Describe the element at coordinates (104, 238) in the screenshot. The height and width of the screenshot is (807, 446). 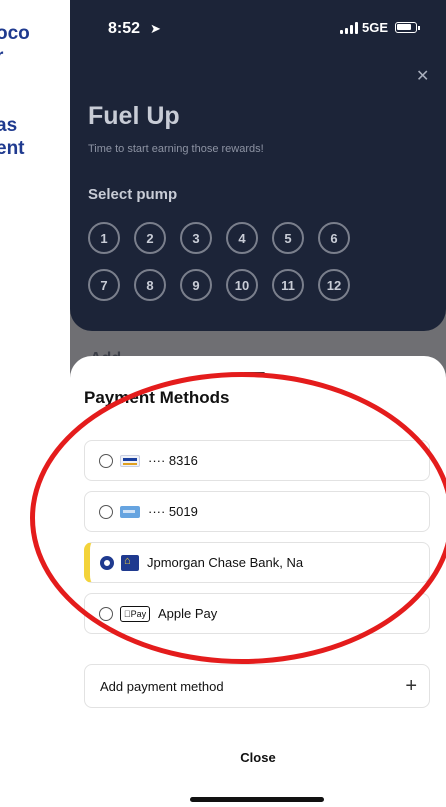
I see `pump-button: 1` at that location.